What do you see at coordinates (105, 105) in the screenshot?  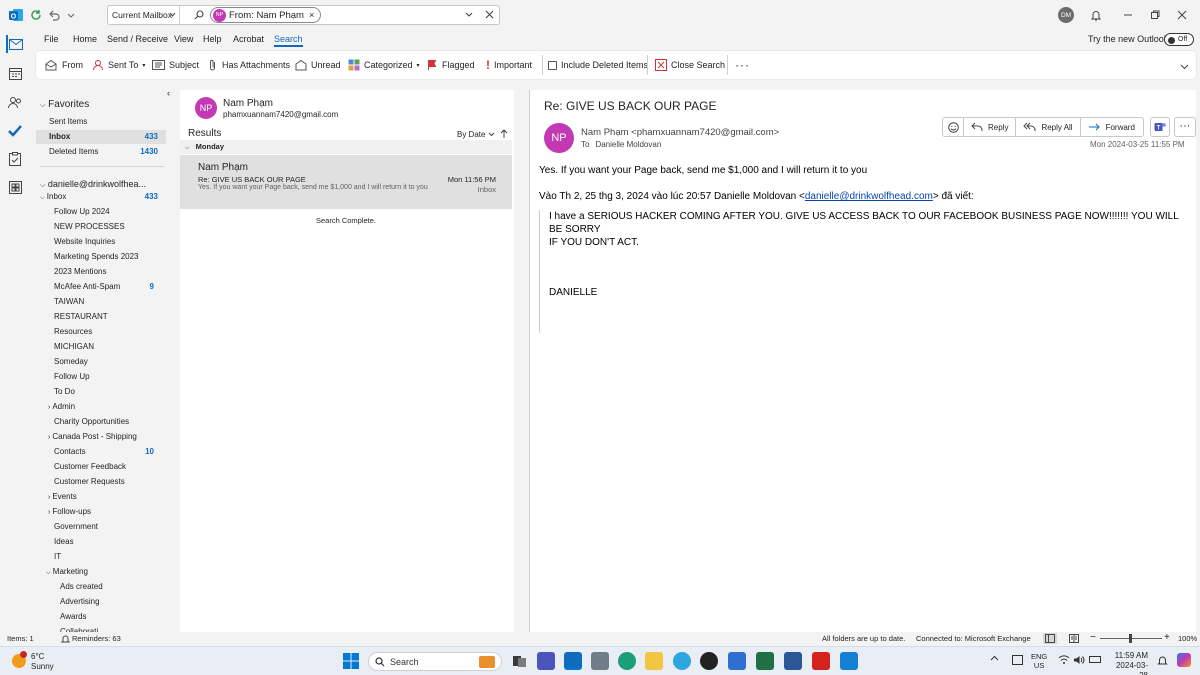 I see `favorites-header: ⌵ Favorites` at bounding box center [105, 105].